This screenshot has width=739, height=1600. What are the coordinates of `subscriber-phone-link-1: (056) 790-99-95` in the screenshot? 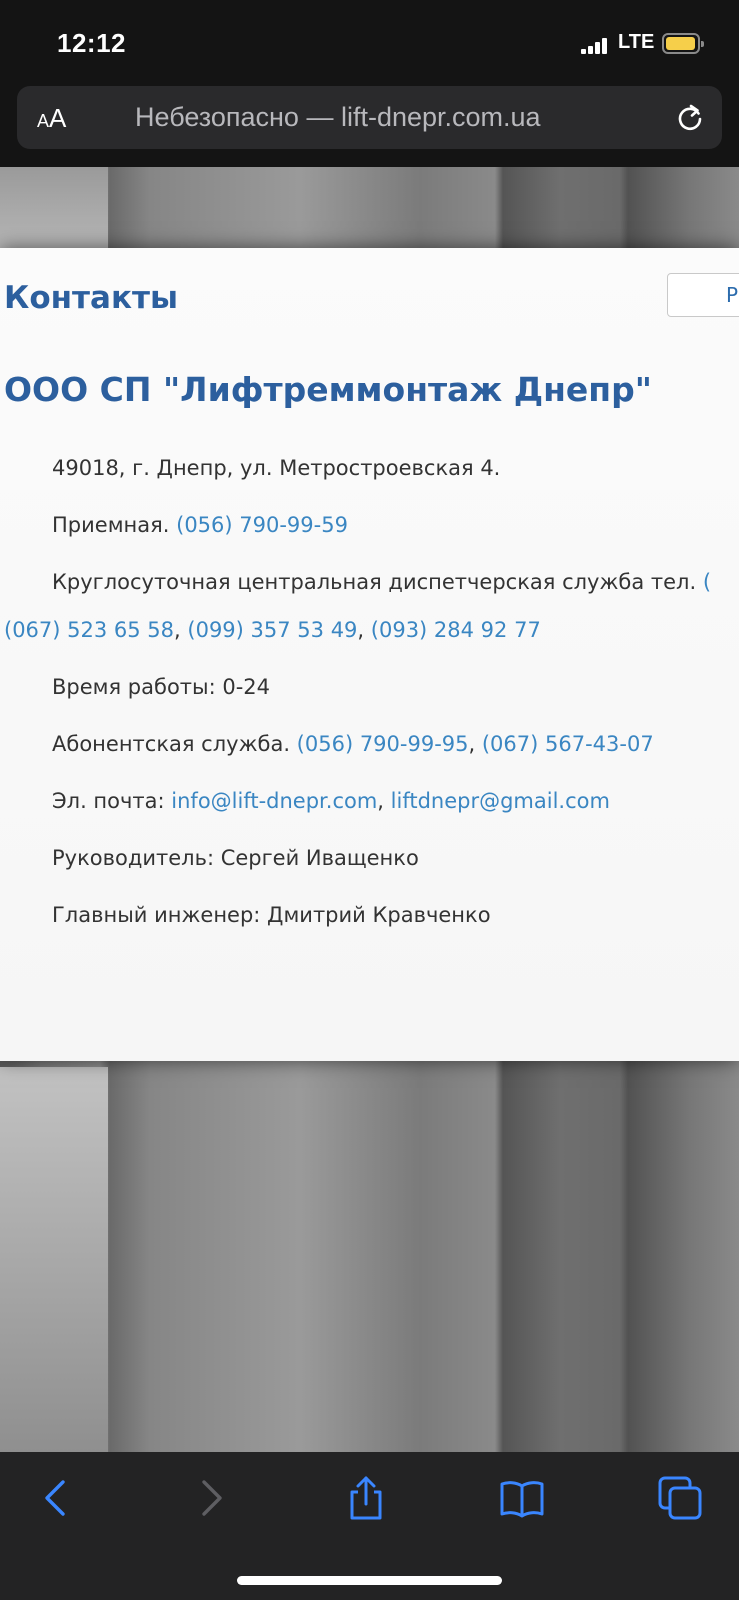 It's located at (383, 744).